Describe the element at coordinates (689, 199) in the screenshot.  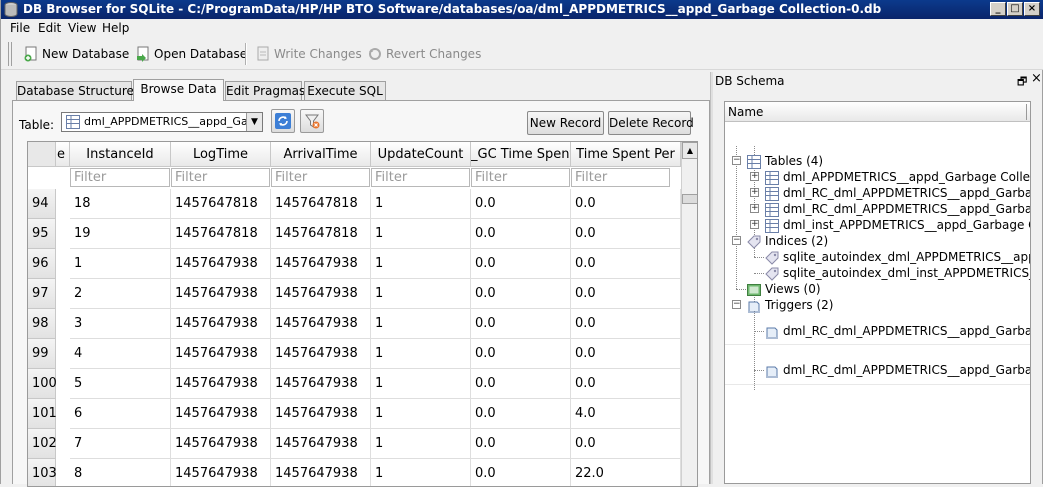
I see `scroll-thumb` at that location.